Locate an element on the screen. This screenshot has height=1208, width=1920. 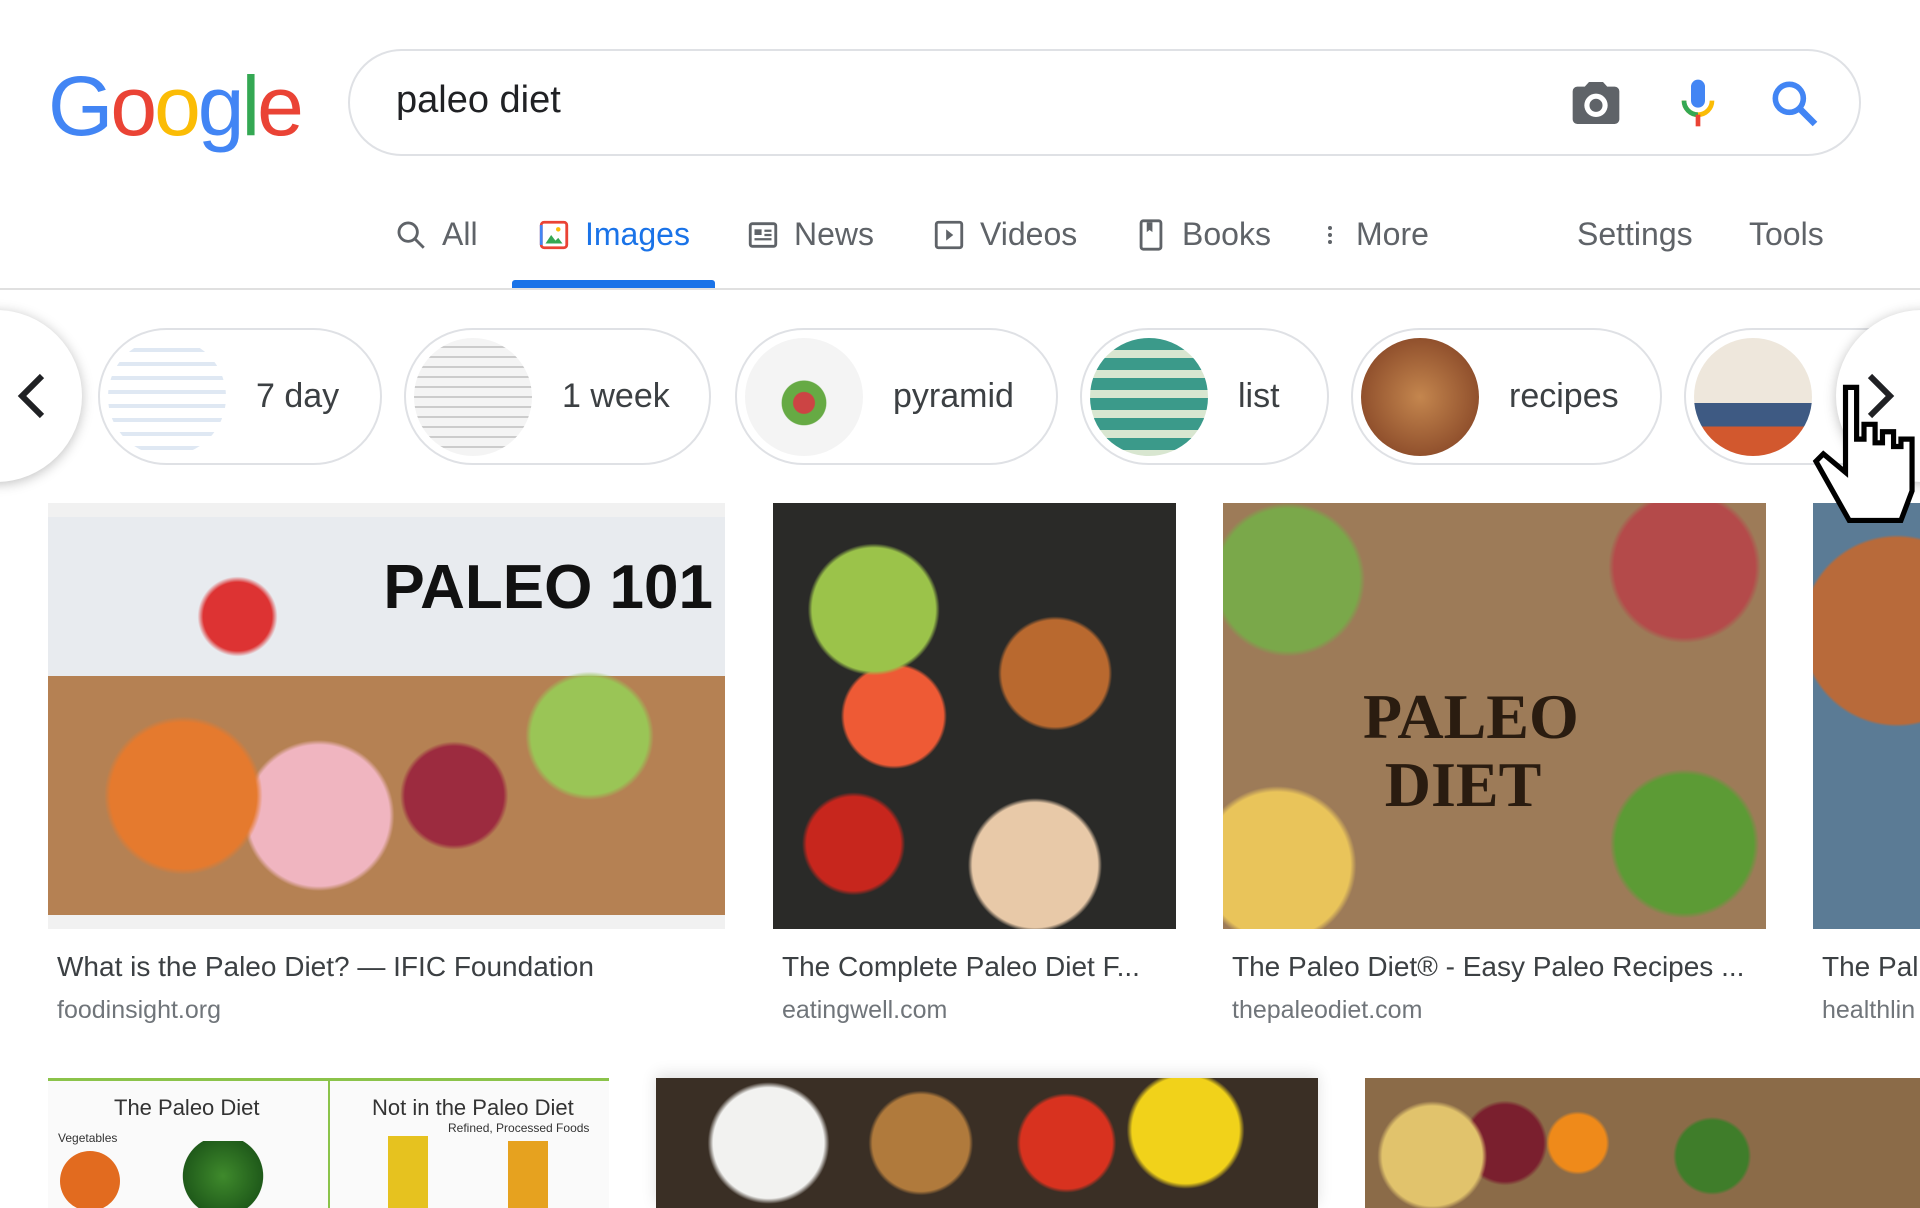
image-overlay-text: PALEO DIET is located at coordinates (1471, 750).